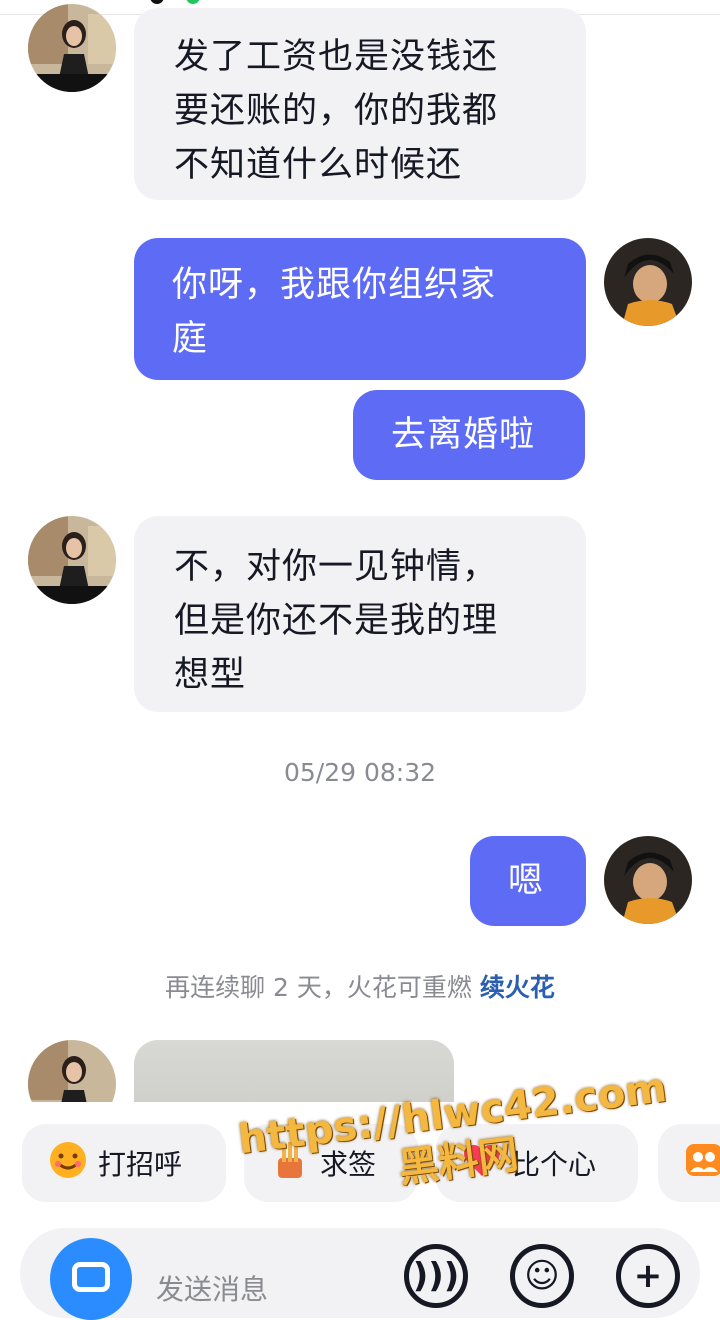 The image size is (720, 1320). What do you see at coordinates (360, 1274) in the screenshot?
I see `message-composer: 发送消息 ))) ☺ +` at bounding box center [360, 1274].